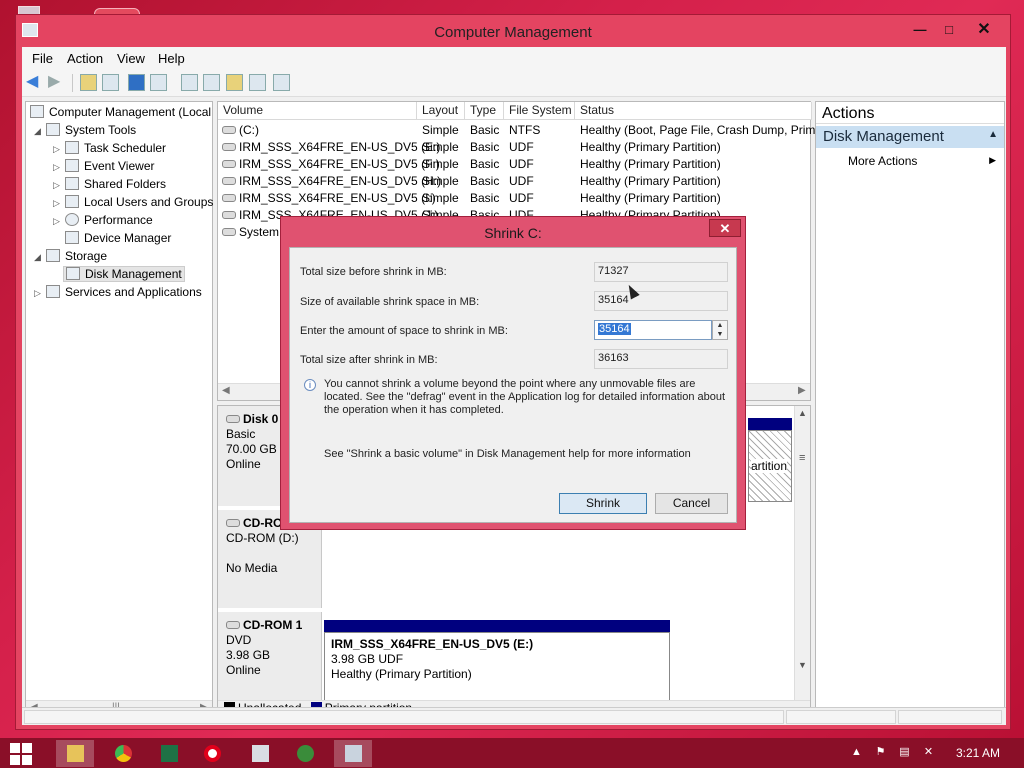 The height and width of the screenshot is (768, 1024). Describe the element at coordinates (770, 466) in the screenshot. I see `disk0-partition: artition` at that location.